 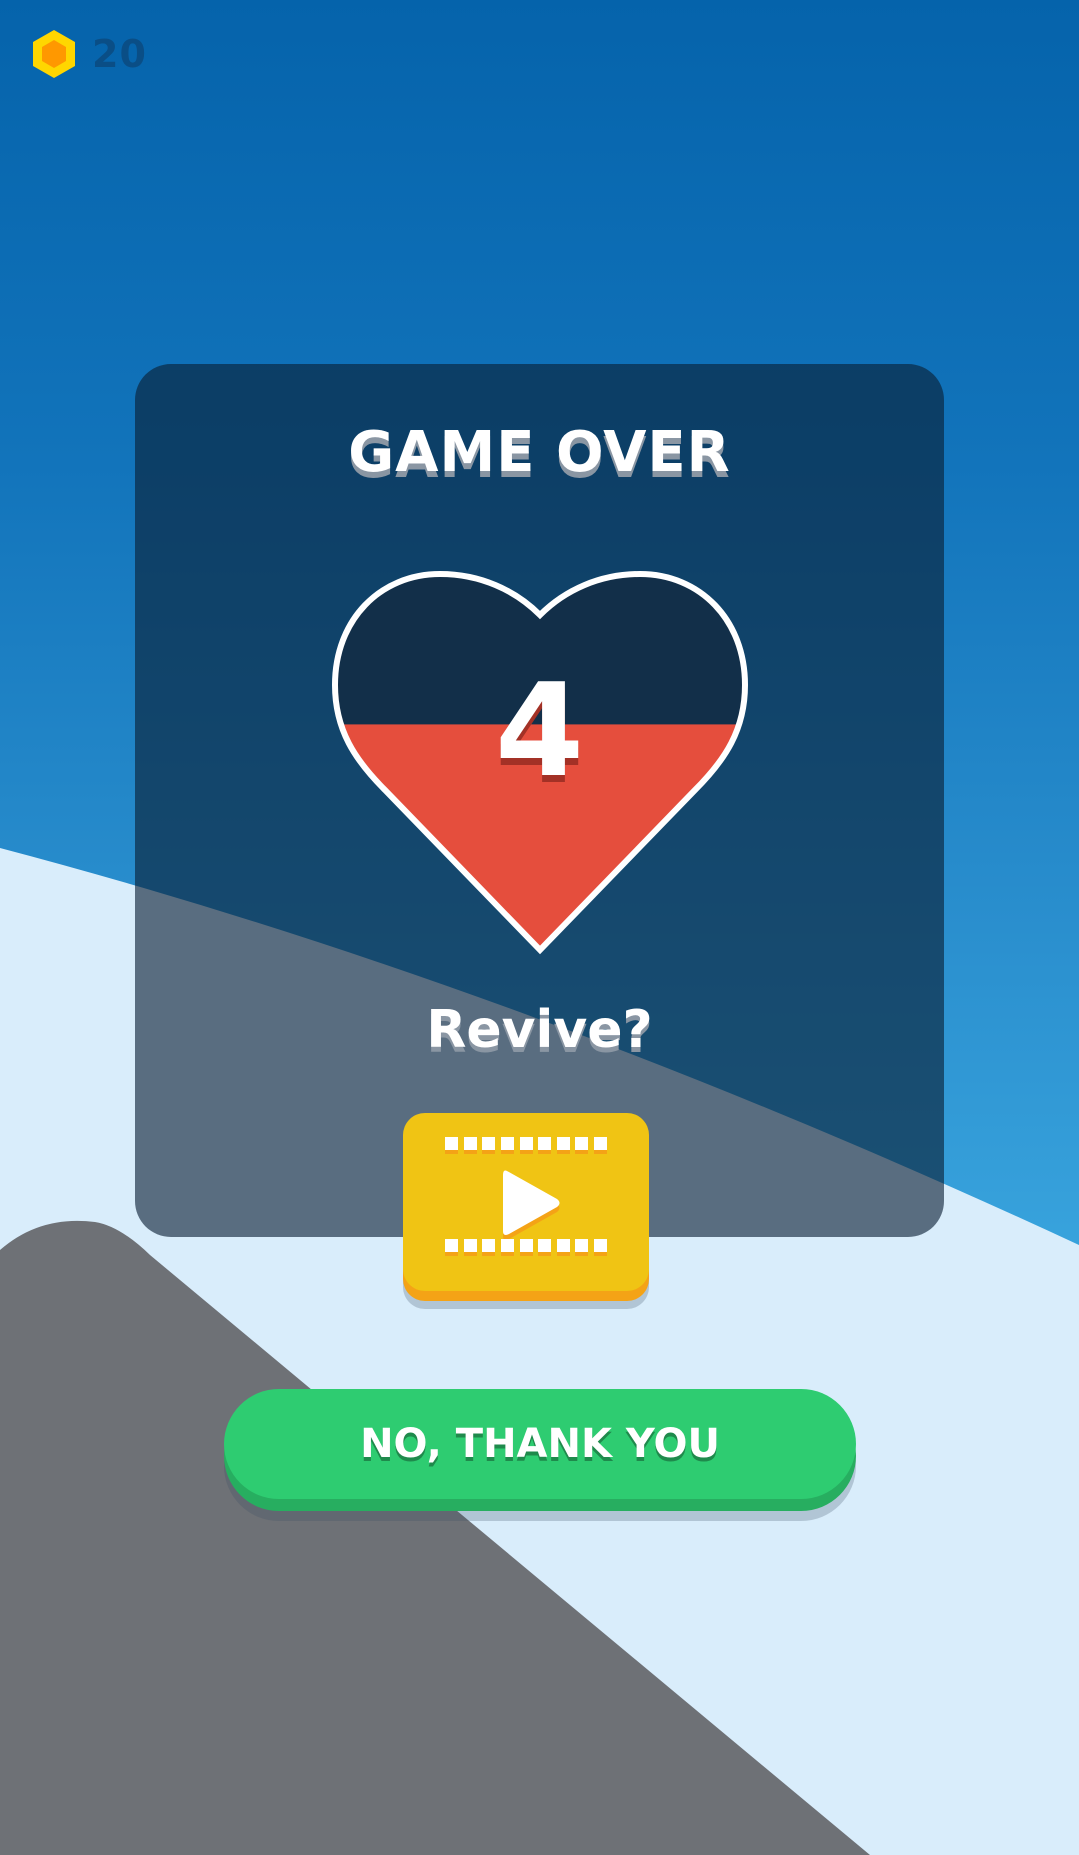 What do you see at coordinates (88, 54) in the screenshot?
I see `coin-counter: 20` at bounding box center [88, 54].